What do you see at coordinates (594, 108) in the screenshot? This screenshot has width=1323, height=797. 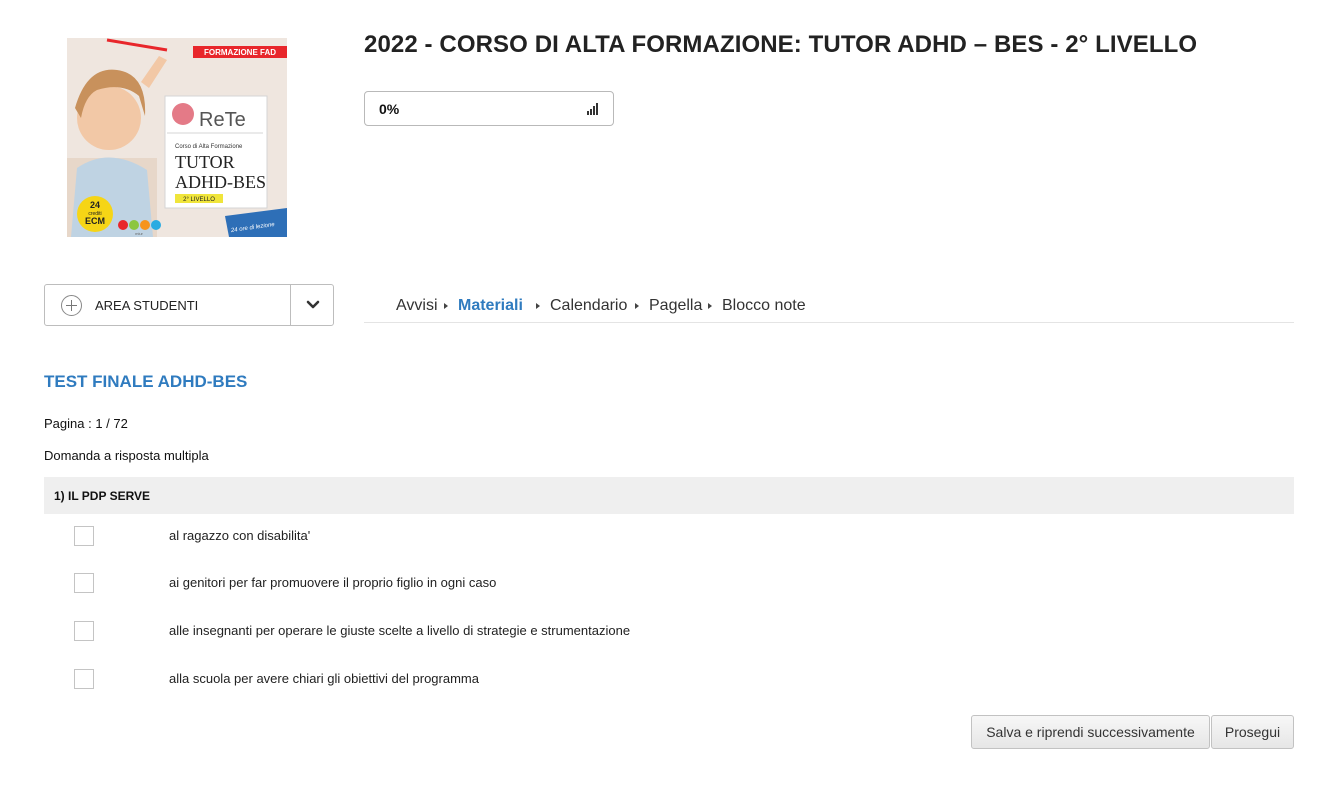 I see `signal-bars-icon` at bounding box center [594, 108].